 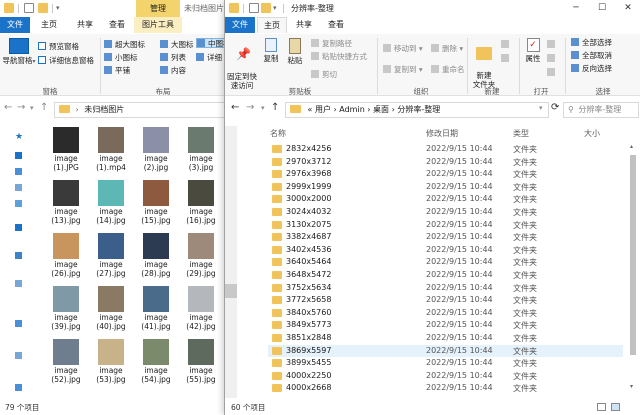 I want to click on tab-share: 共享, so click(x=85, y=25).